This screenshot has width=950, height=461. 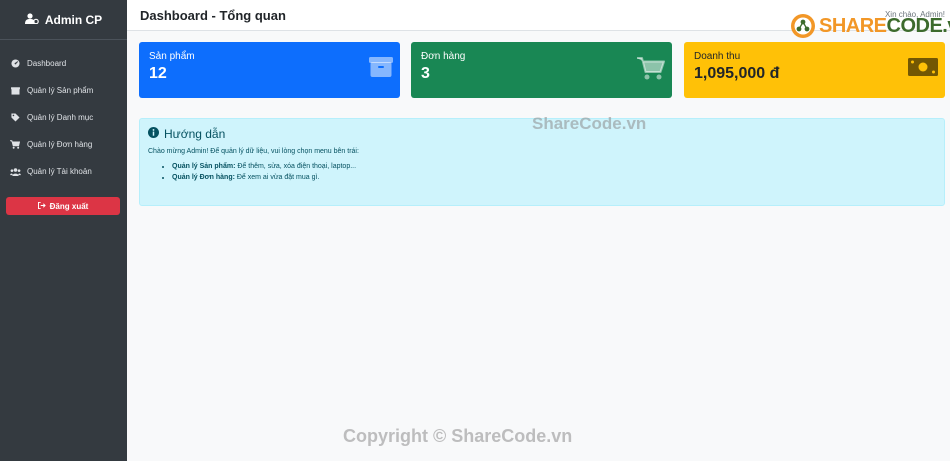 What do you see at coordinates (923, 69) in the screenshot?
I see `money-icon` at bounding box center [923, 69].